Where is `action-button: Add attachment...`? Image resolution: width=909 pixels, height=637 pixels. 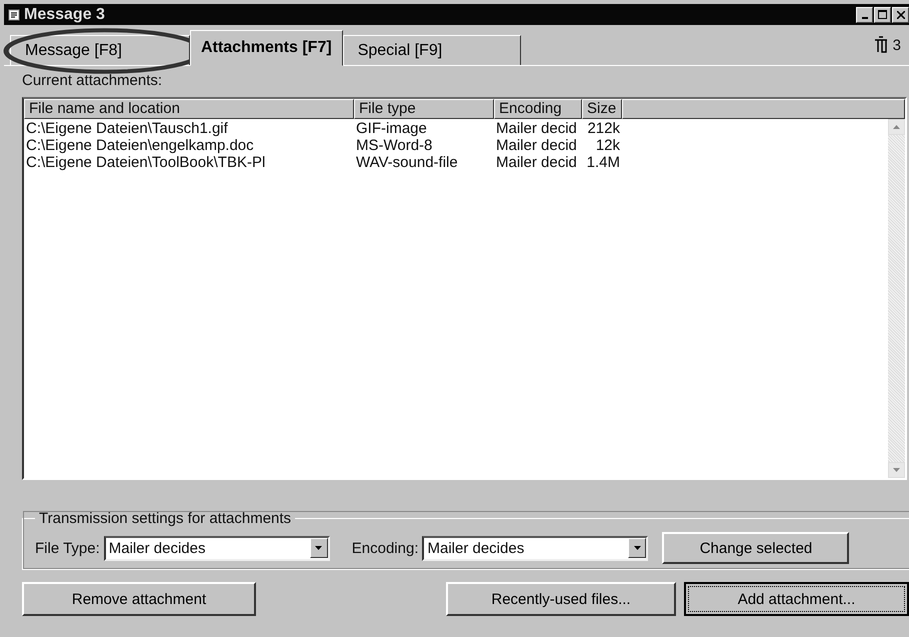
action-button: Add attachment... is located at coordinates (796, 599).